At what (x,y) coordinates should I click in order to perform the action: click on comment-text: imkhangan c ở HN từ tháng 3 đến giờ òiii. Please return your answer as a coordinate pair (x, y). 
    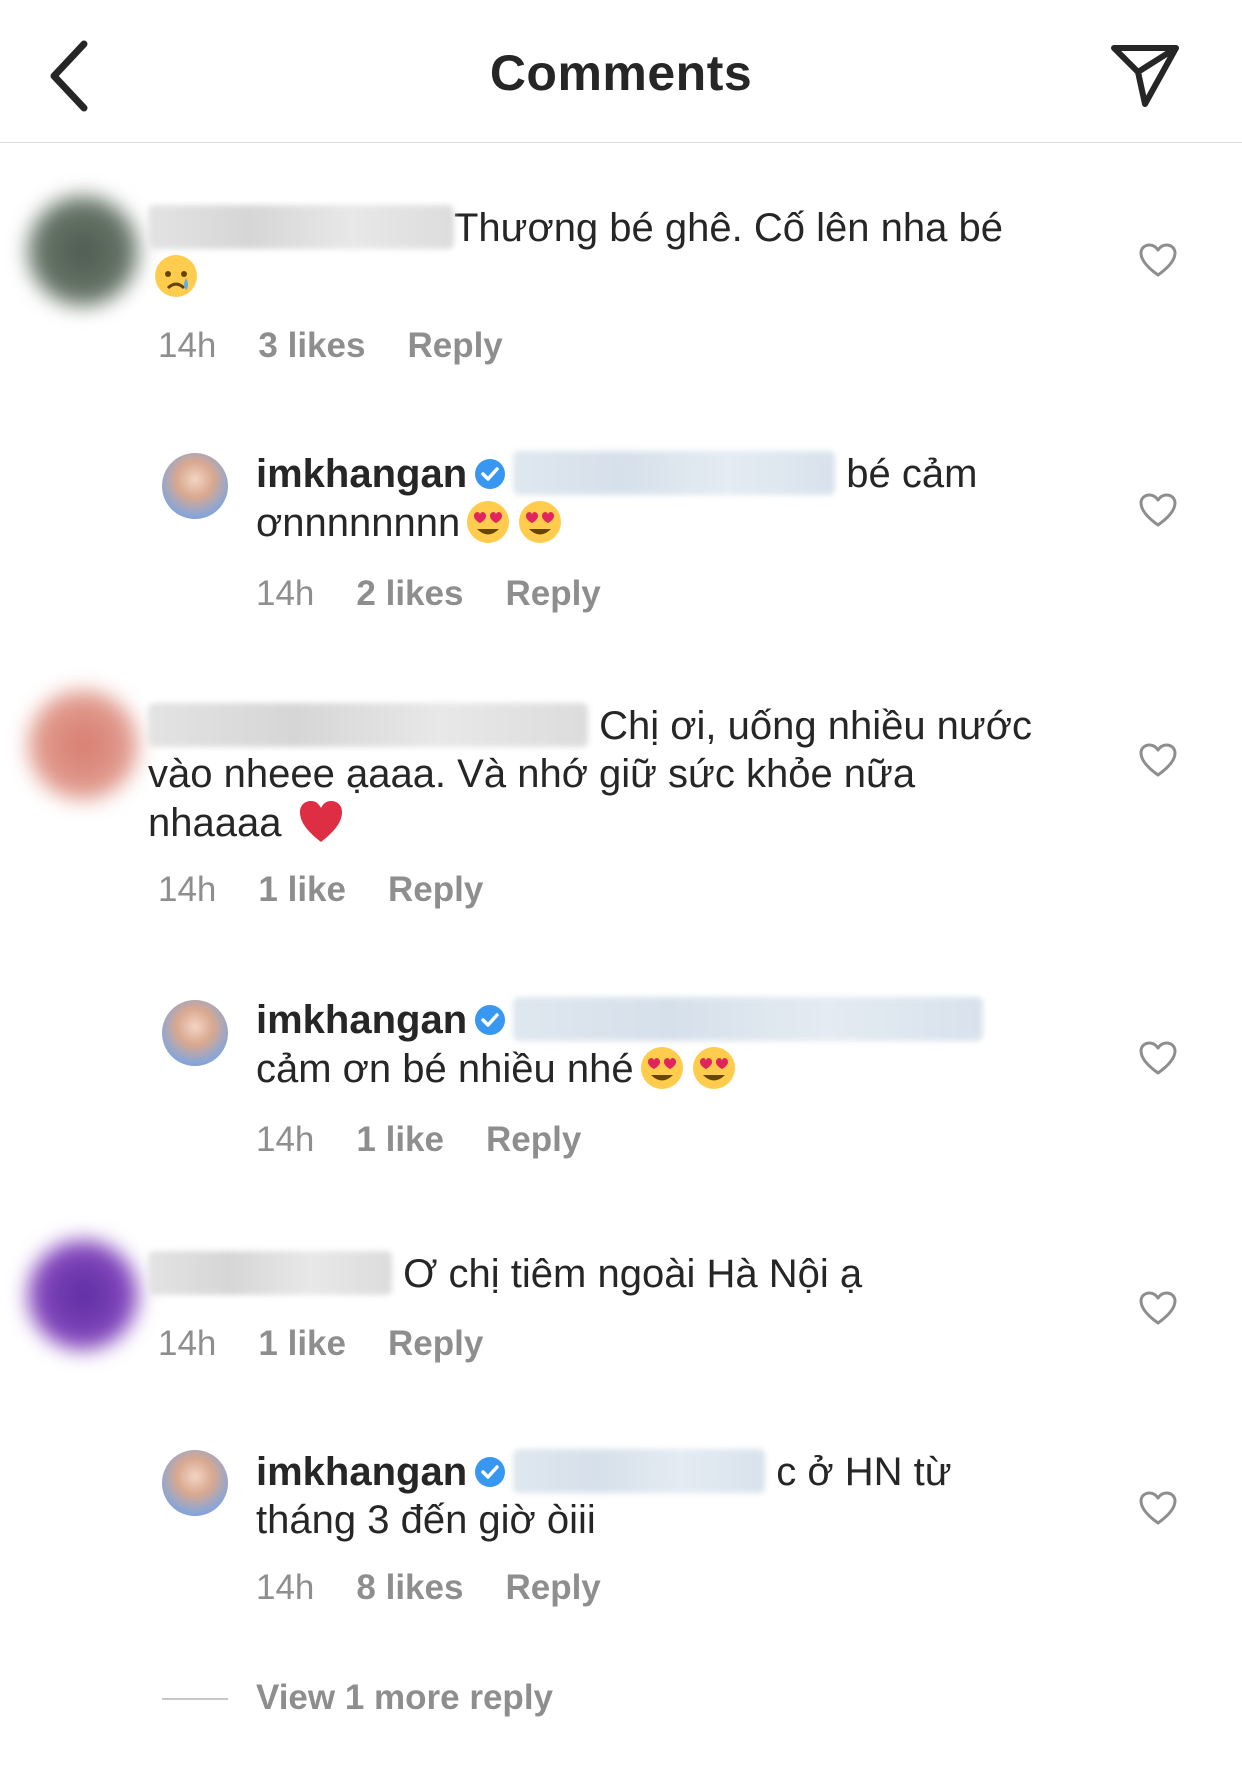
    Looking at the image, I should click on (604, 1495).